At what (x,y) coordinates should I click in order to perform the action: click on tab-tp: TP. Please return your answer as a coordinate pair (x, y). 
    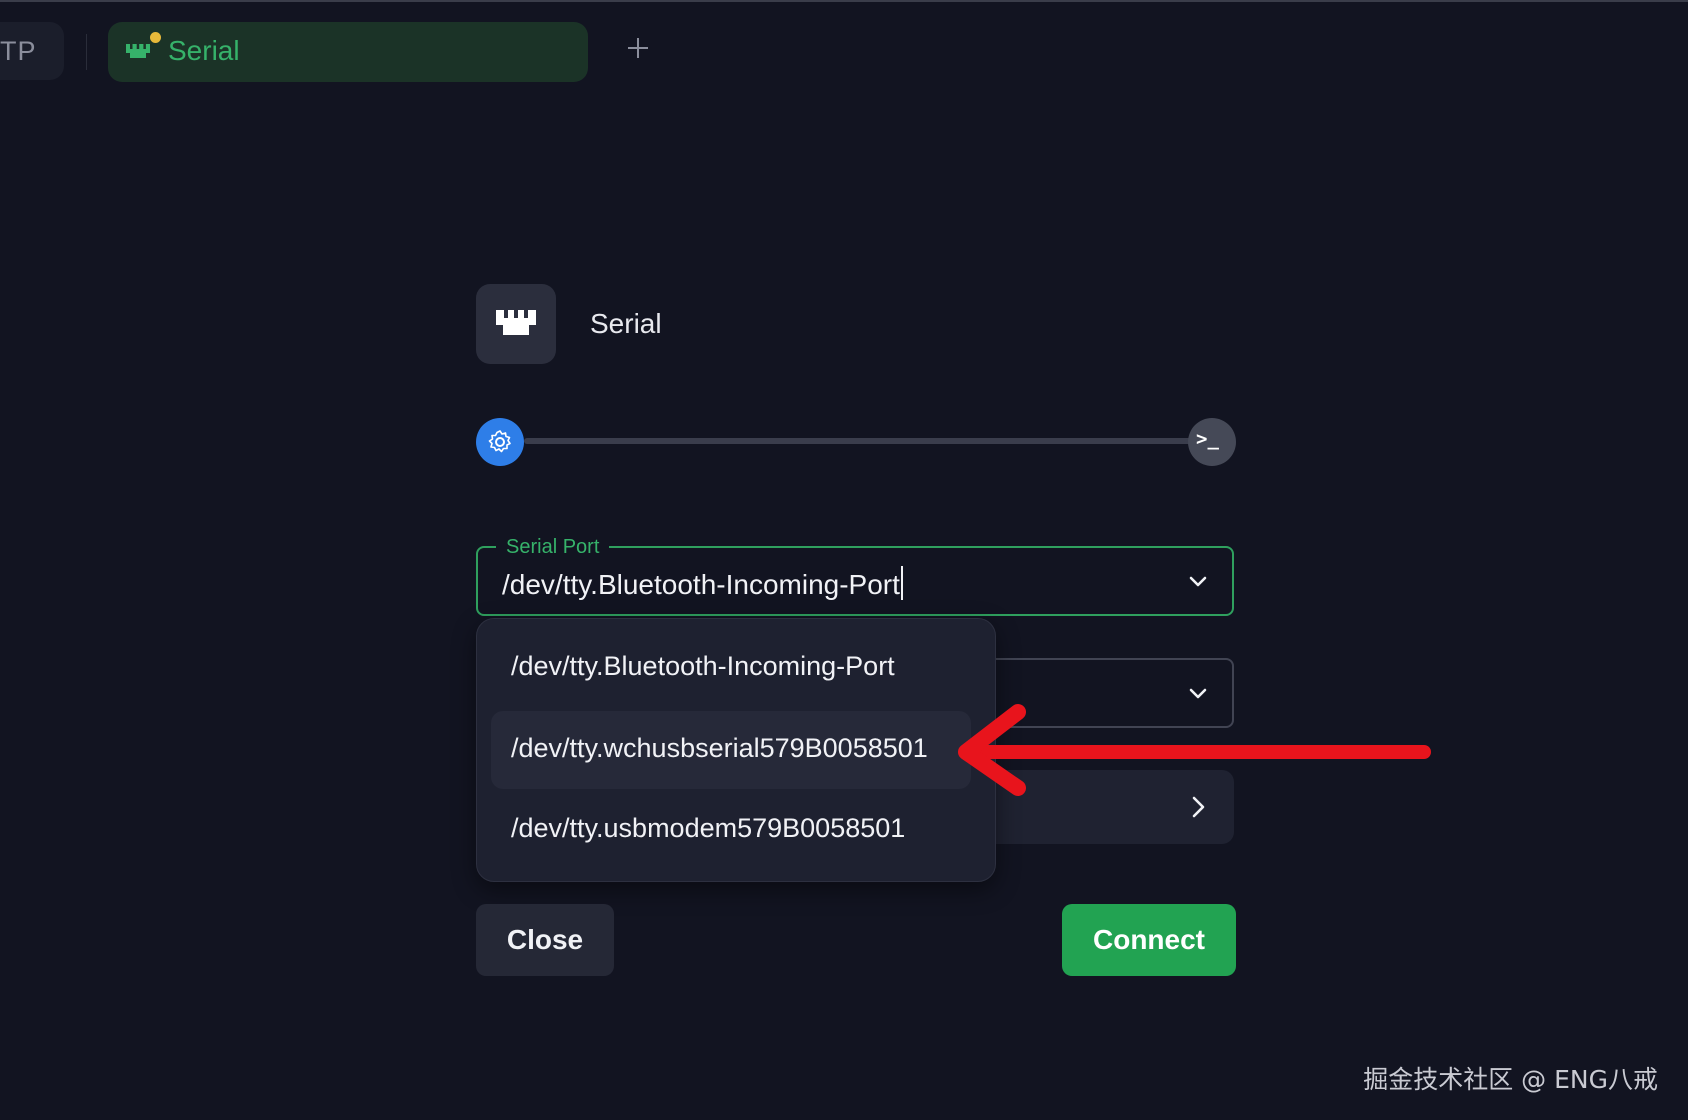
    Looking at the image, I should click on (32, 51).